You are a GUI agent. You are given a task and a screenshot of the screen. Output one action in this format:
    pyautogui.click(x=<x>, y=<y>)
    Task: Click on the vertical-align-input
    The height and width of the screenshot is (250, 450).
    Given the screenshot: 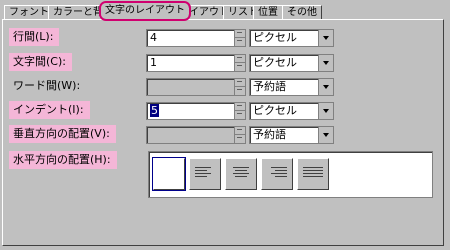 What is the action you would take?
    pyautogui.click(x=191, y=135)
    